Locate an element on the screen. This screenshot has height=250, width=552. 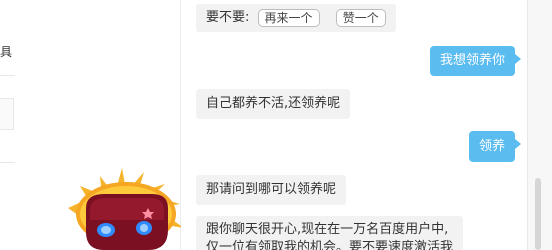
robot-mascot-icon is located at coordinates (122, 209).